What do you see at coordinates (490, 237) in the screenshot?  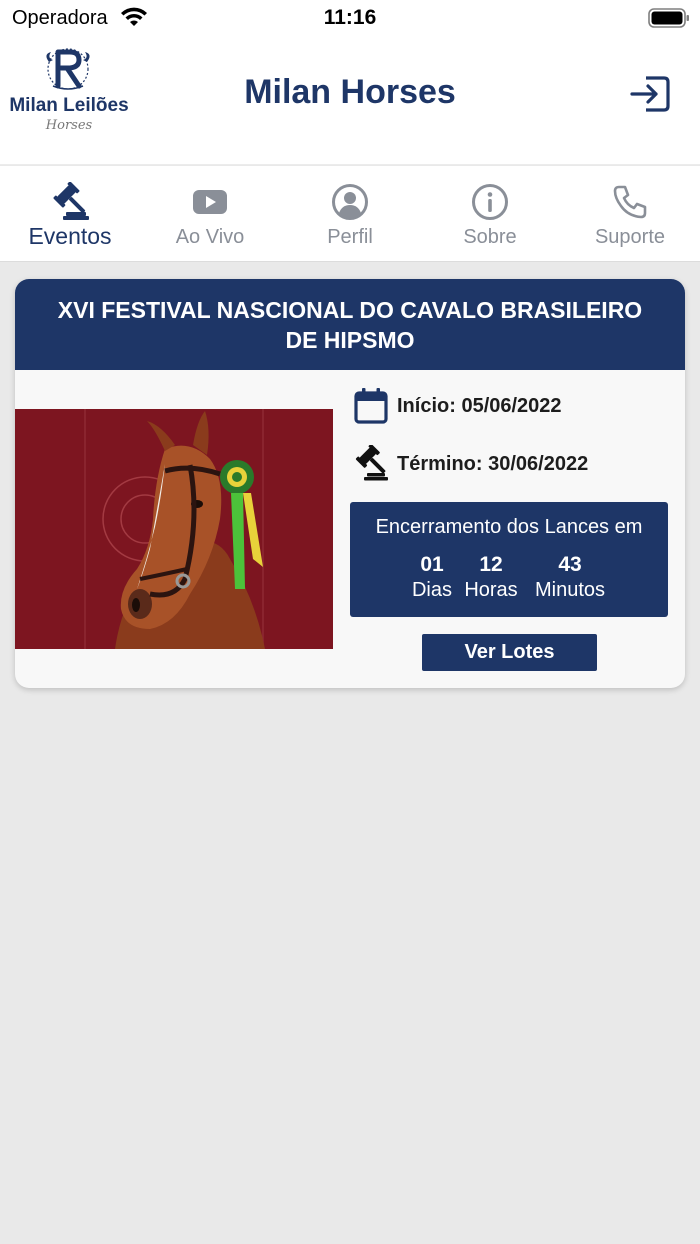 I see `tab-label: Sobre` at bounding box center [490, 237].